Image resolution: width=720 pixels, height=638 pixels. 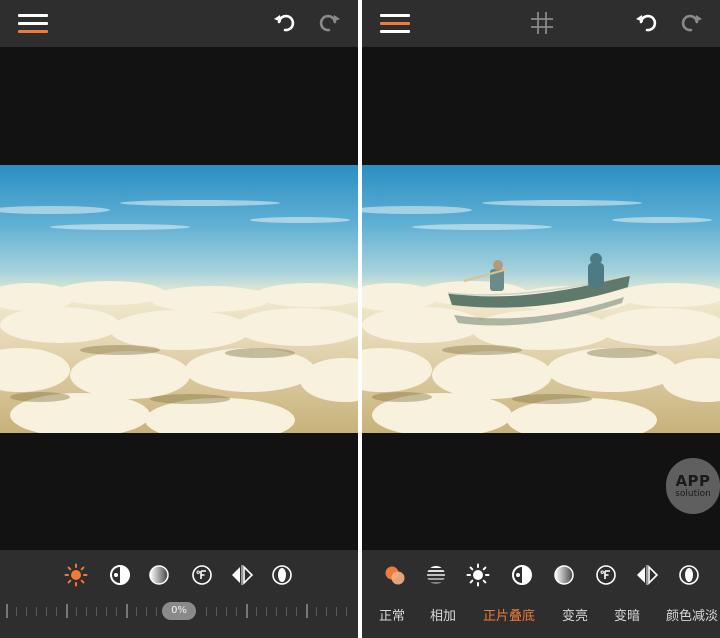 I want to click on grid-icon, so click(x=542, y=23).